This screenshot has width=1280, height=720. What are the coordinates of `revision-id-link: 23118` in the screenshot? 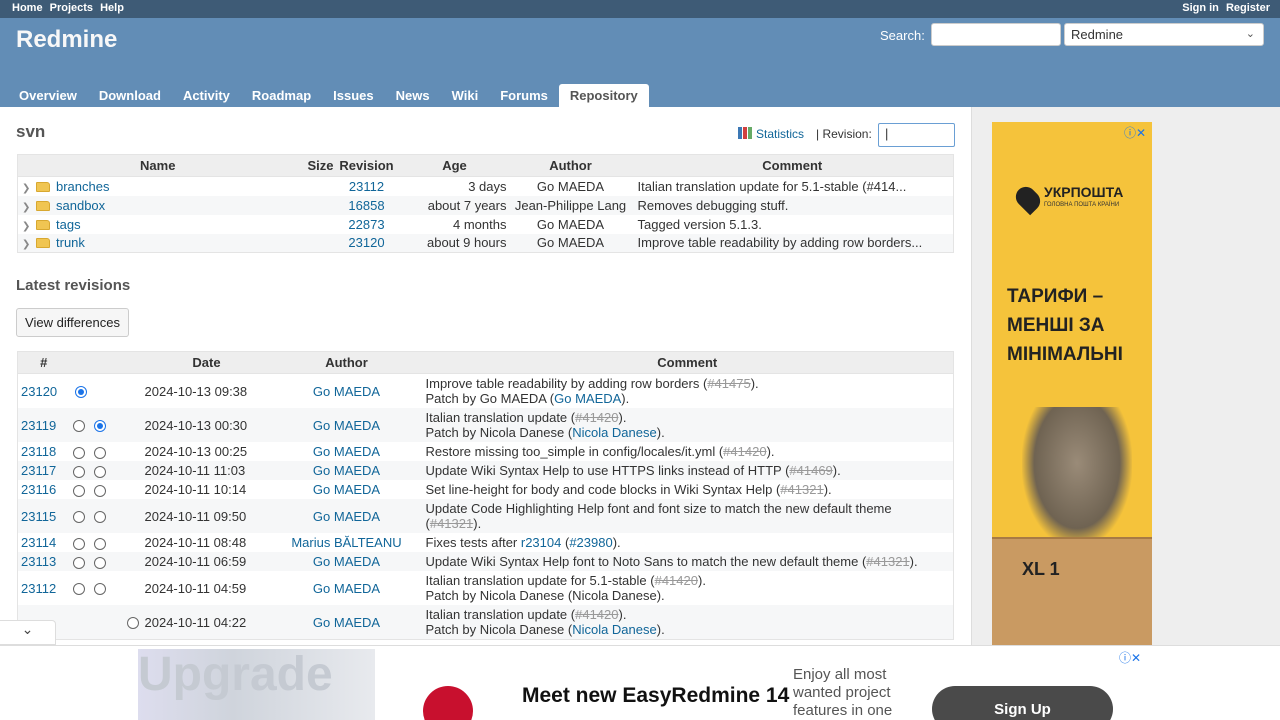 It's located at (38, 451).